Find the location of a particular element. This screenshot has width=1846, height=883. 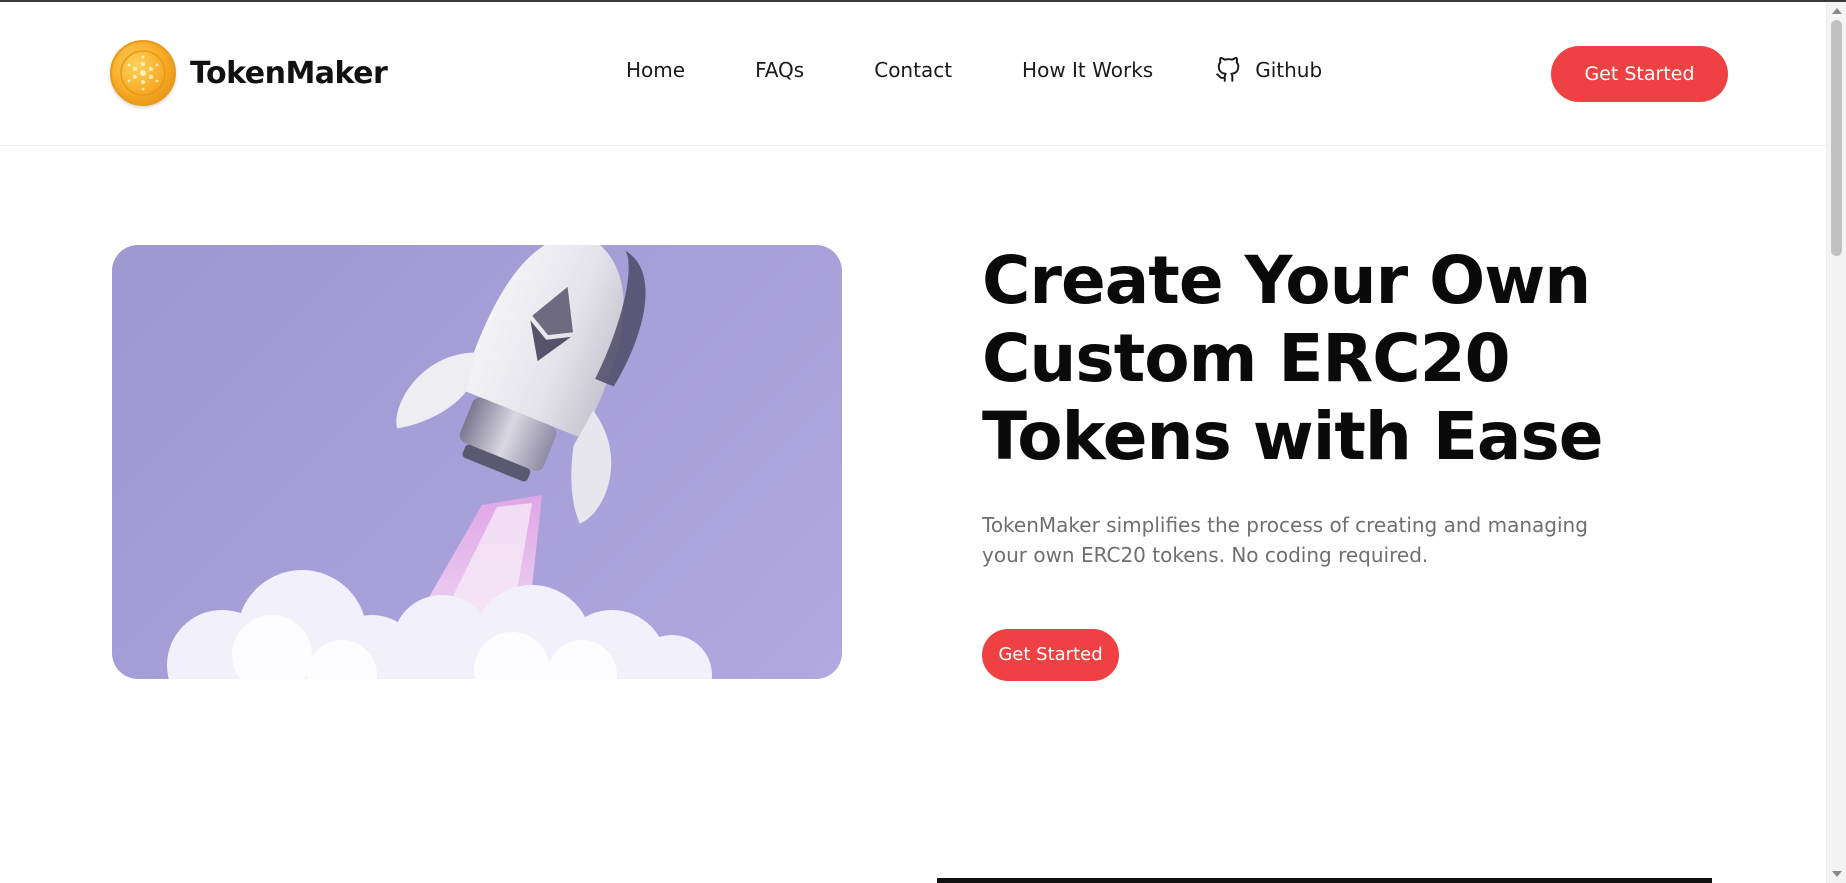

nav-link-github: Github is located at coordinates (1268, 70).